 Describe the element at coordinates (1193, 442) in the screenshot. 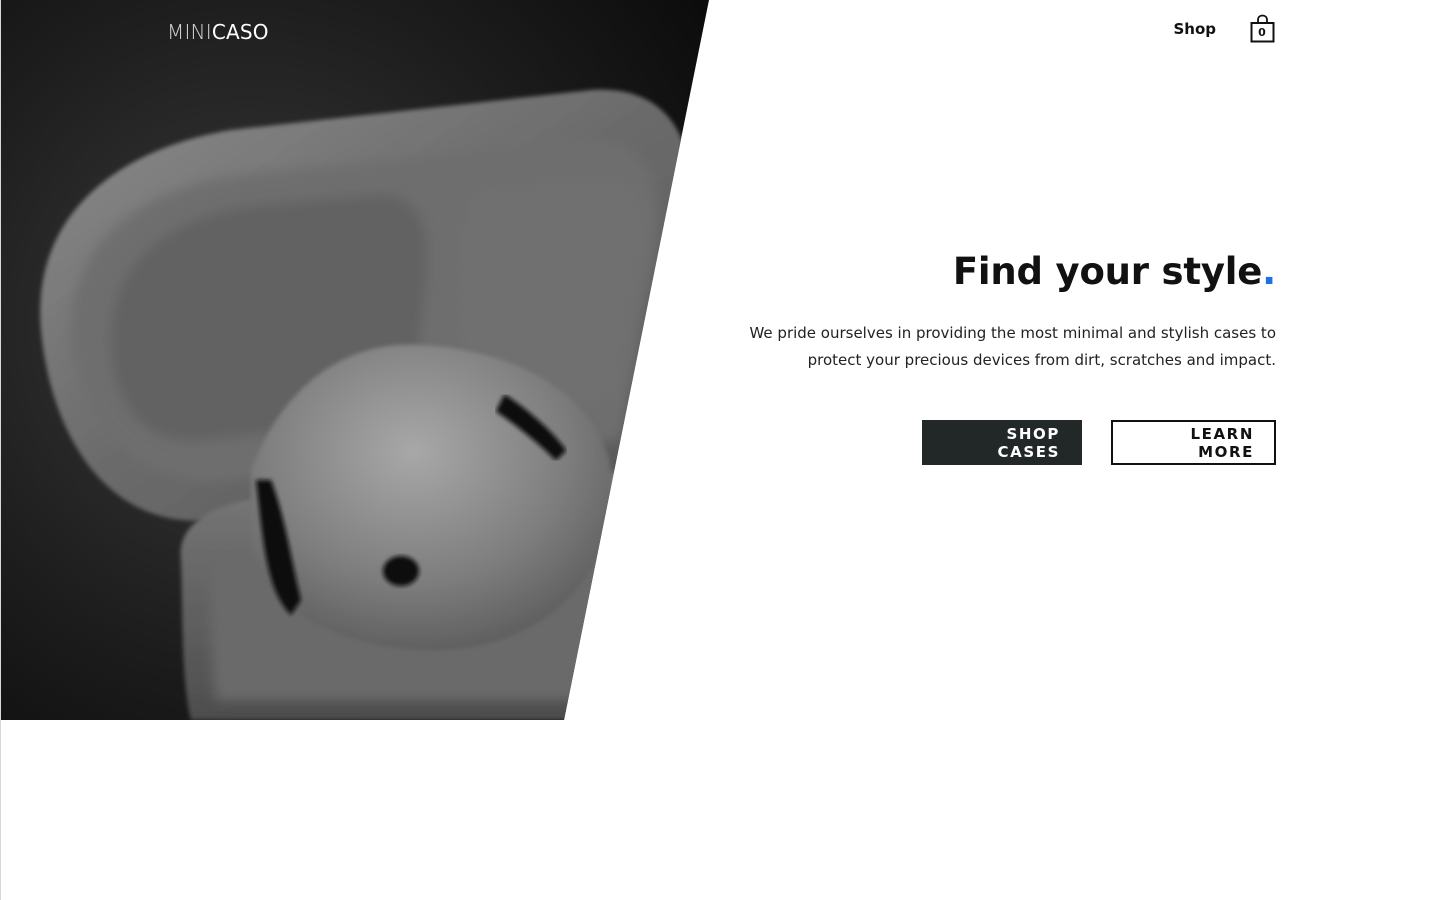

I see `learn-more-button: LEARN MORE` at that location.